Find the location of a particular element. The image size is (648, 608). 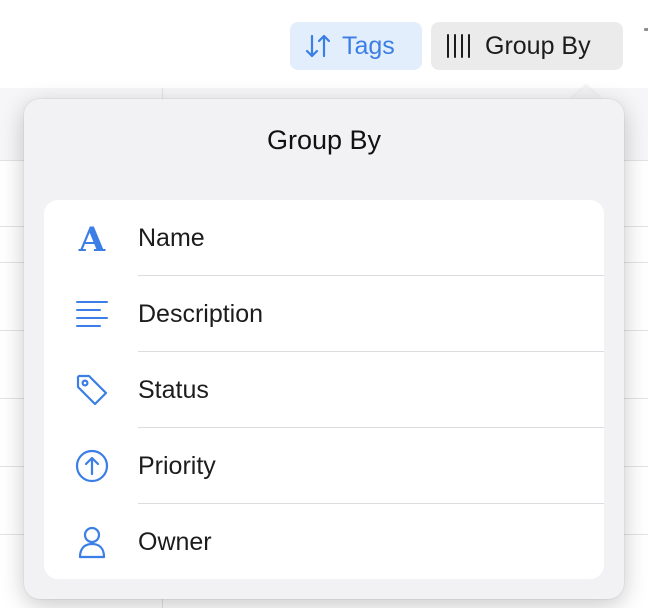

svg-text: A is located at coordinates (92, 238).